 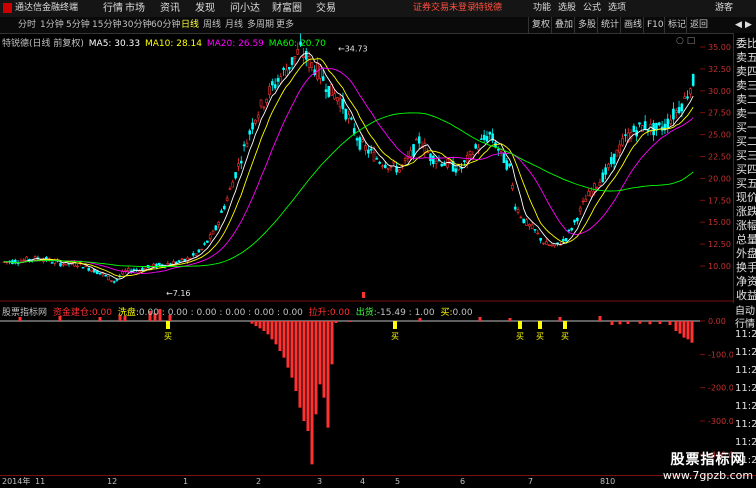 What do you see at coordinates (488, 8) in the screenshot?
I see `stock-link: 特锐德` at bounding box center [488, 8].